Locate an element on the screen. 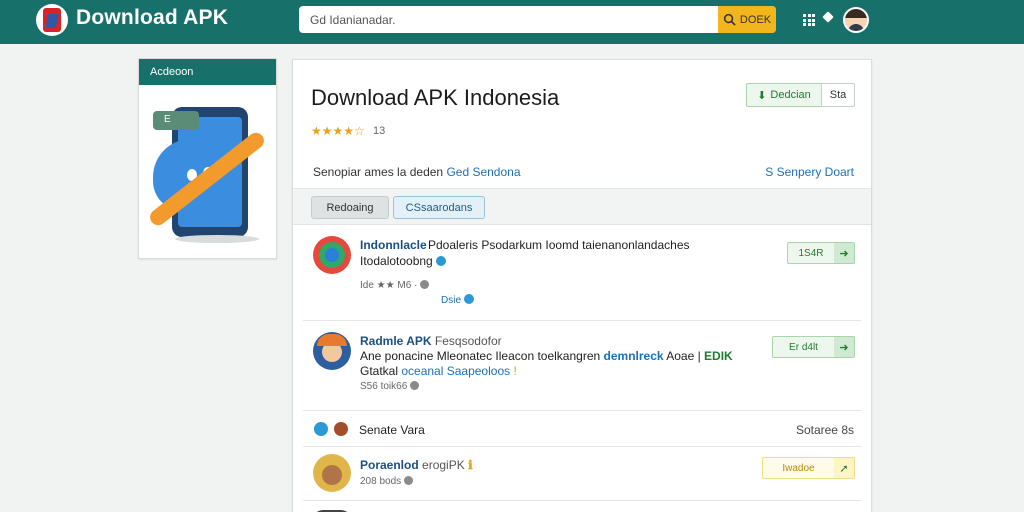  search-icon is located at coordinates (729, 19).